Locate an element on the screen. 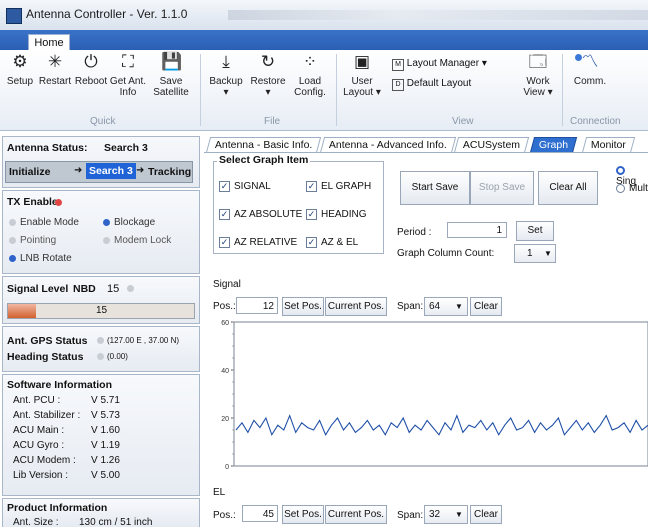 Image resolution: width=648 pixels, height=528 pixels. period-input: 1 is located at coordinates (477, 230).